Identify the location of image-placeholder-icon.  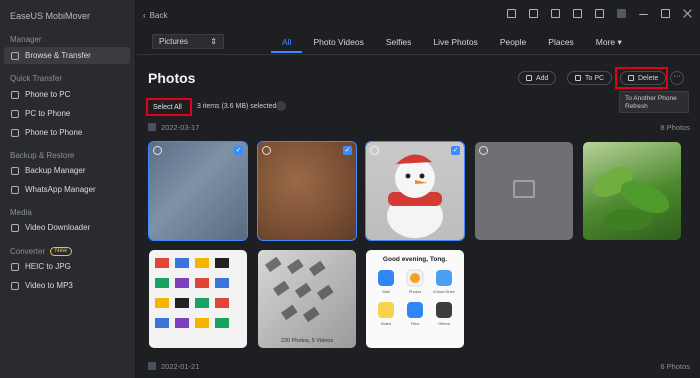
(524, 189).